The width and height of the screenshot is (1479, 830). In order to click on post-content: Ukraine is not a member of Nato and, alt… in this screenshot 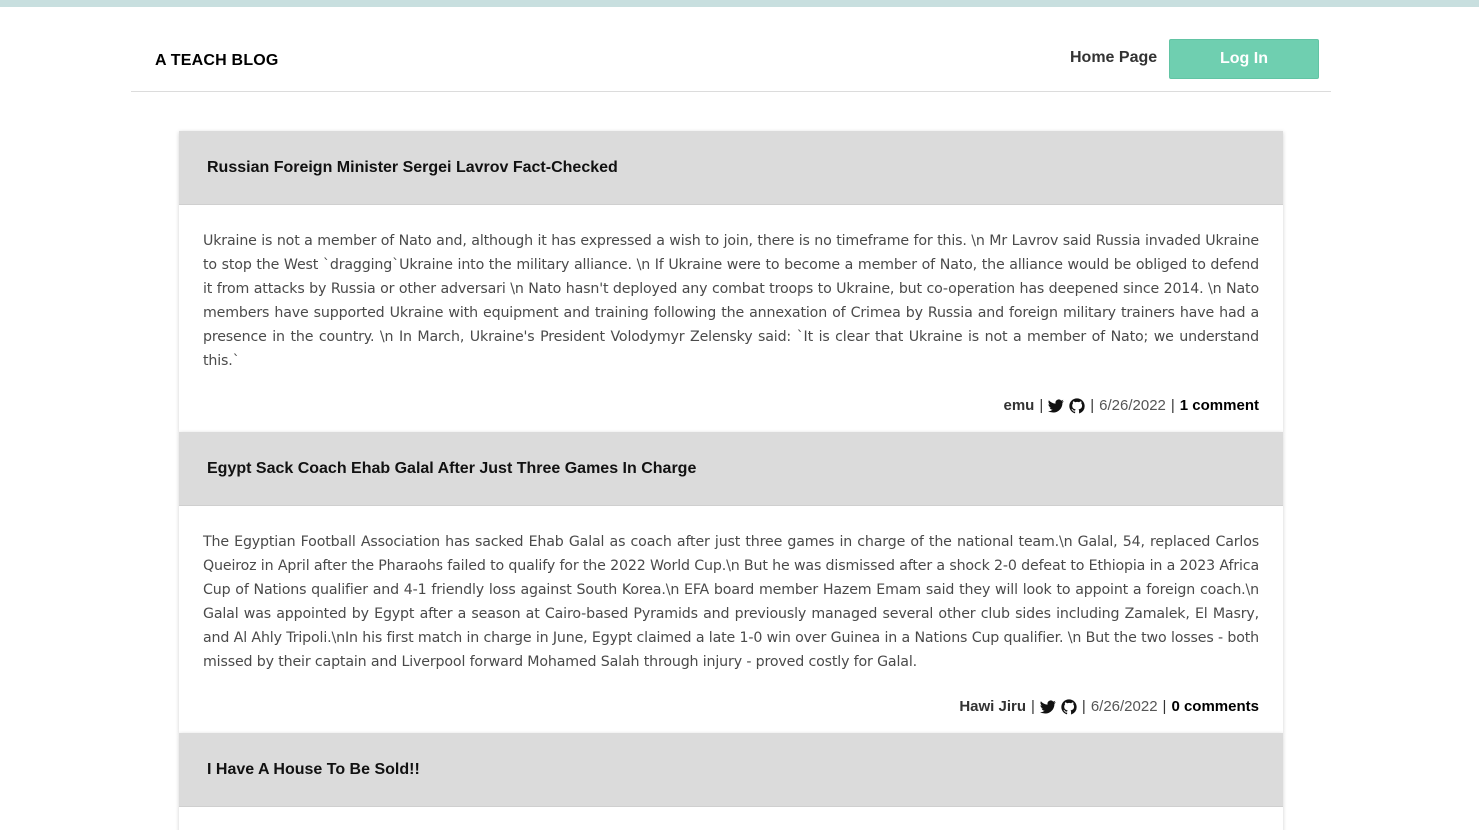, I will do `click(731, 301)`.